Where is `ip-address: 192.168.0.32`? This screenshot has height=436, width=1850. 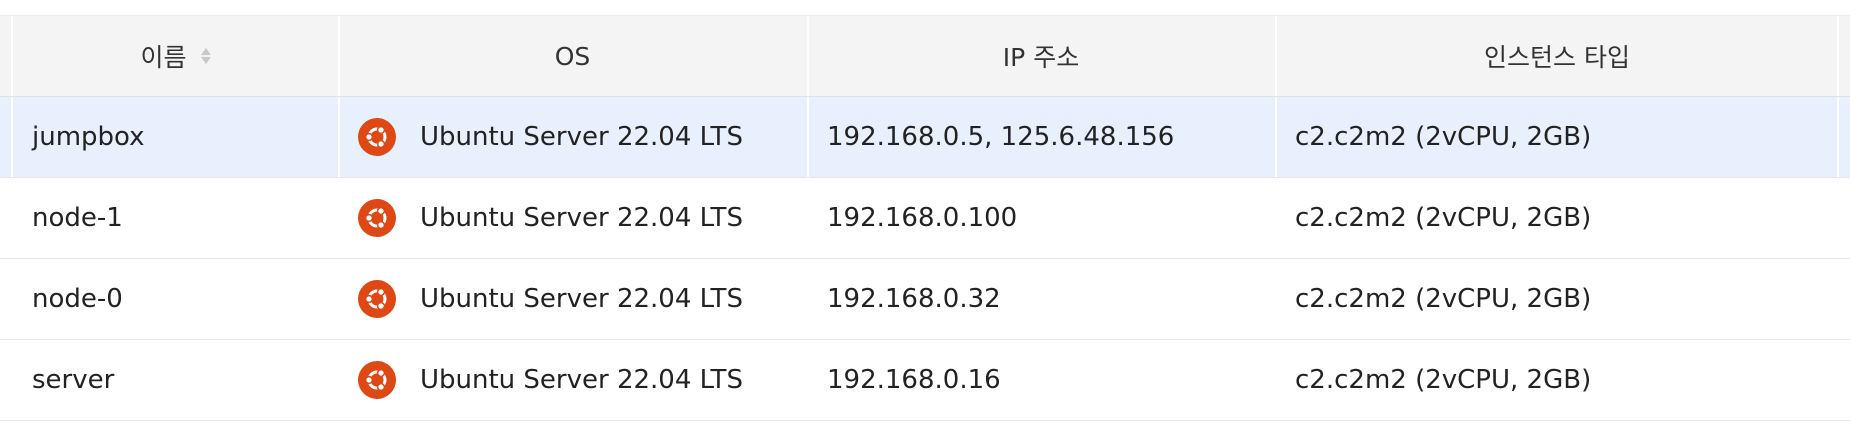
ip-address: 192.168.0.32 is located at coordinates (914, 299).